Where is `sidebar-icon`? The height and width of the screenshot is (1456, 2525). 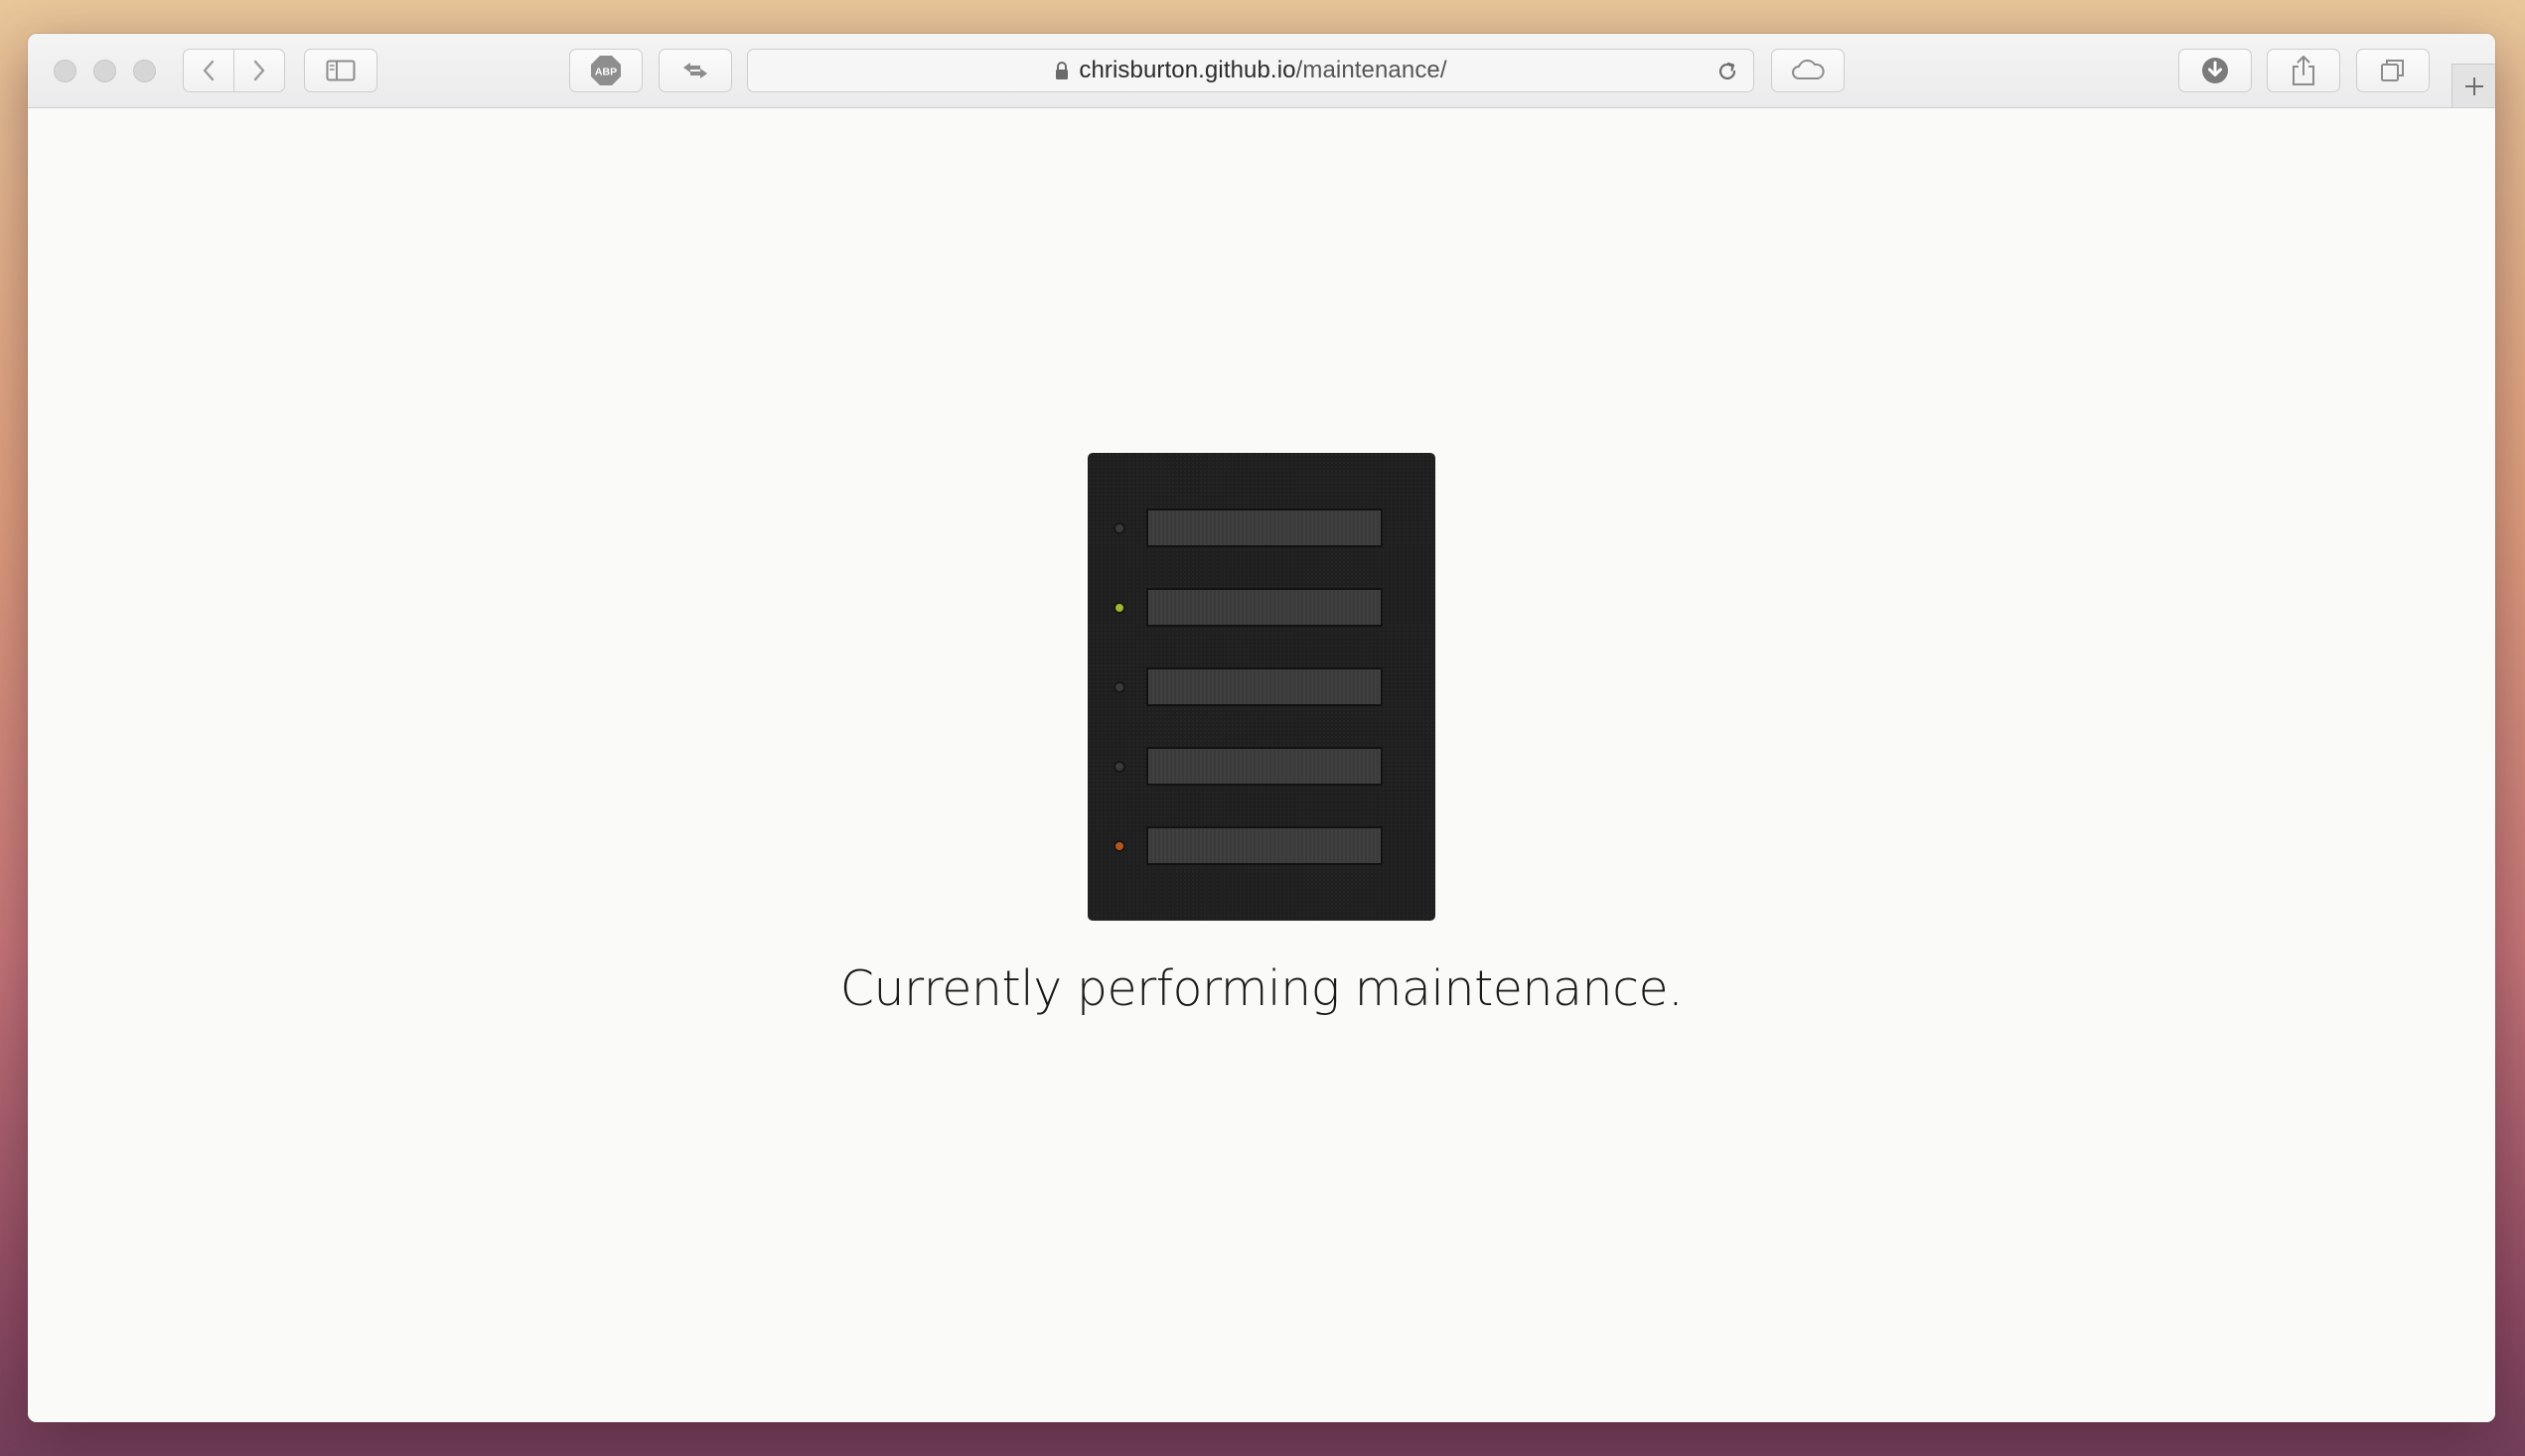 sidebar-icon is located at coordinates (341, 70).